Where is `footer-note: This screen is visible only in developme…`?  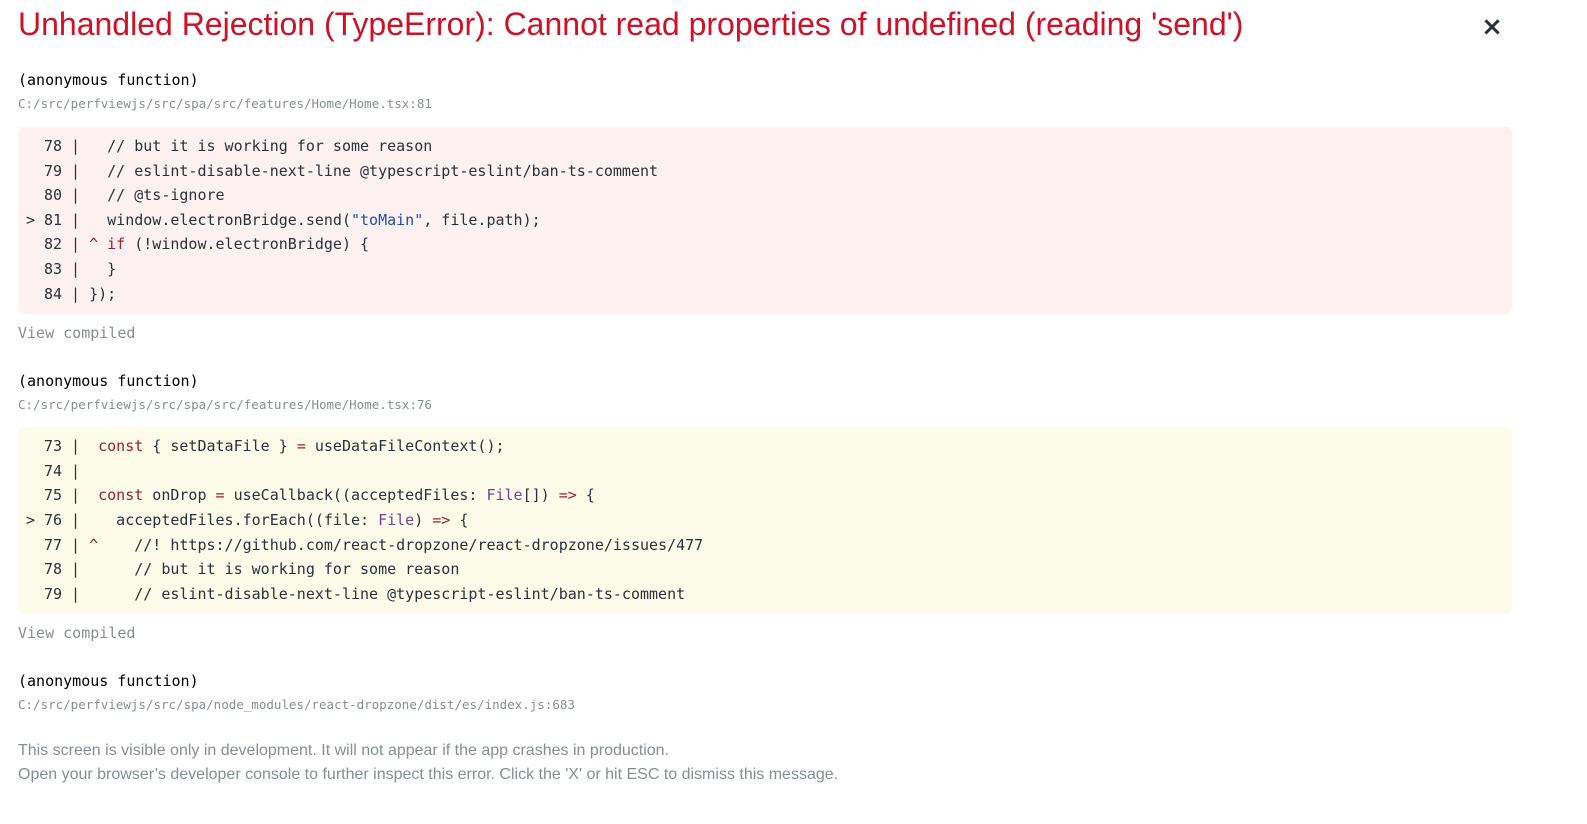 footer-note: This screen is visible only in developme… is located at coordinates (765, 763).